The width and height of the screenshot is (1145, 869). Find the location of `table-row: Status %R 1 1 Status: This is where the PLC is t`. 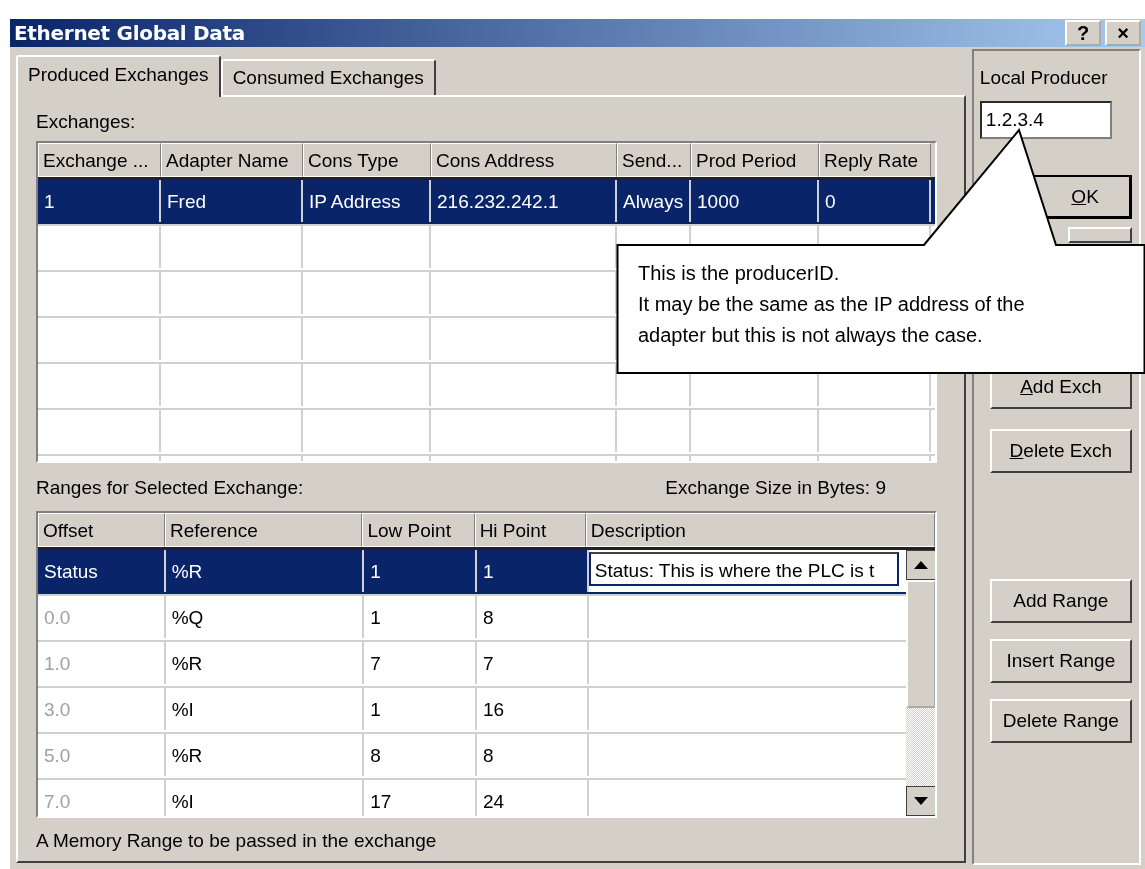

table-row: Status %R 1 1 Status: This is where the PLC is t is located at coordinates (472, 573).